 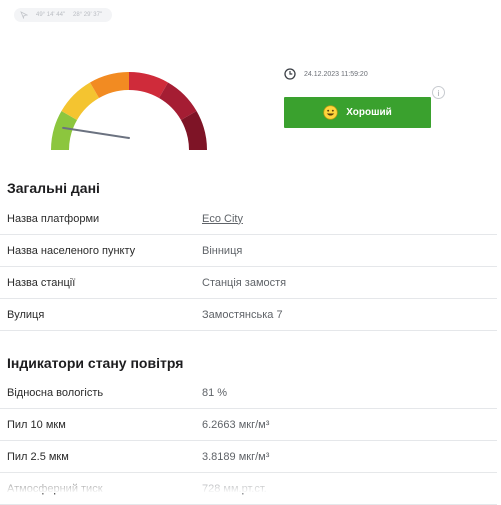 I want to click on air-section-title: Індикатори стану повітря, so click(x=95, y=363).